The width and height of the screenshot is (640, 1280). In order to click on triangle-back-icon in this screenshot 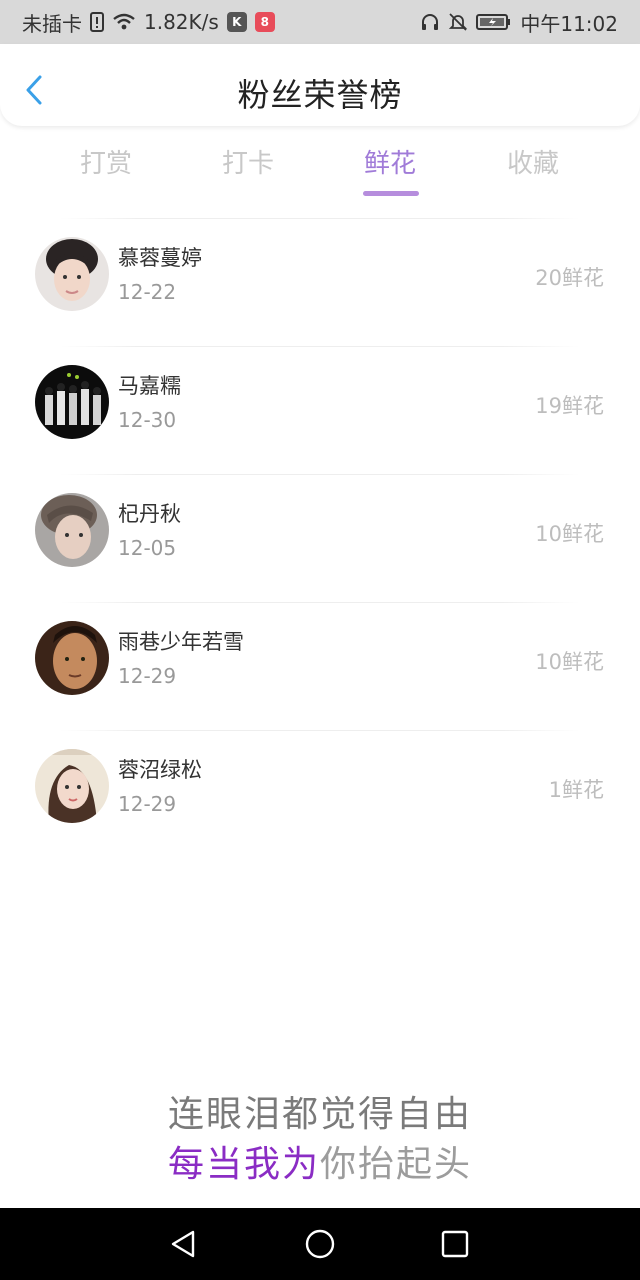, I will do `click(183, 1244)`.